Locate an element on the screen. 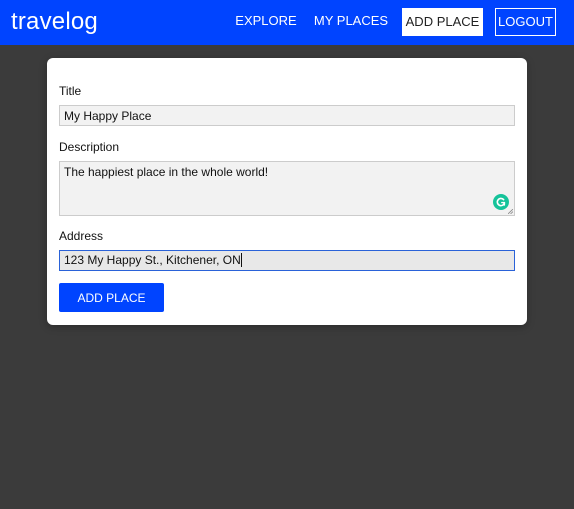  address-label: Address is located at coordinates (81, 236).